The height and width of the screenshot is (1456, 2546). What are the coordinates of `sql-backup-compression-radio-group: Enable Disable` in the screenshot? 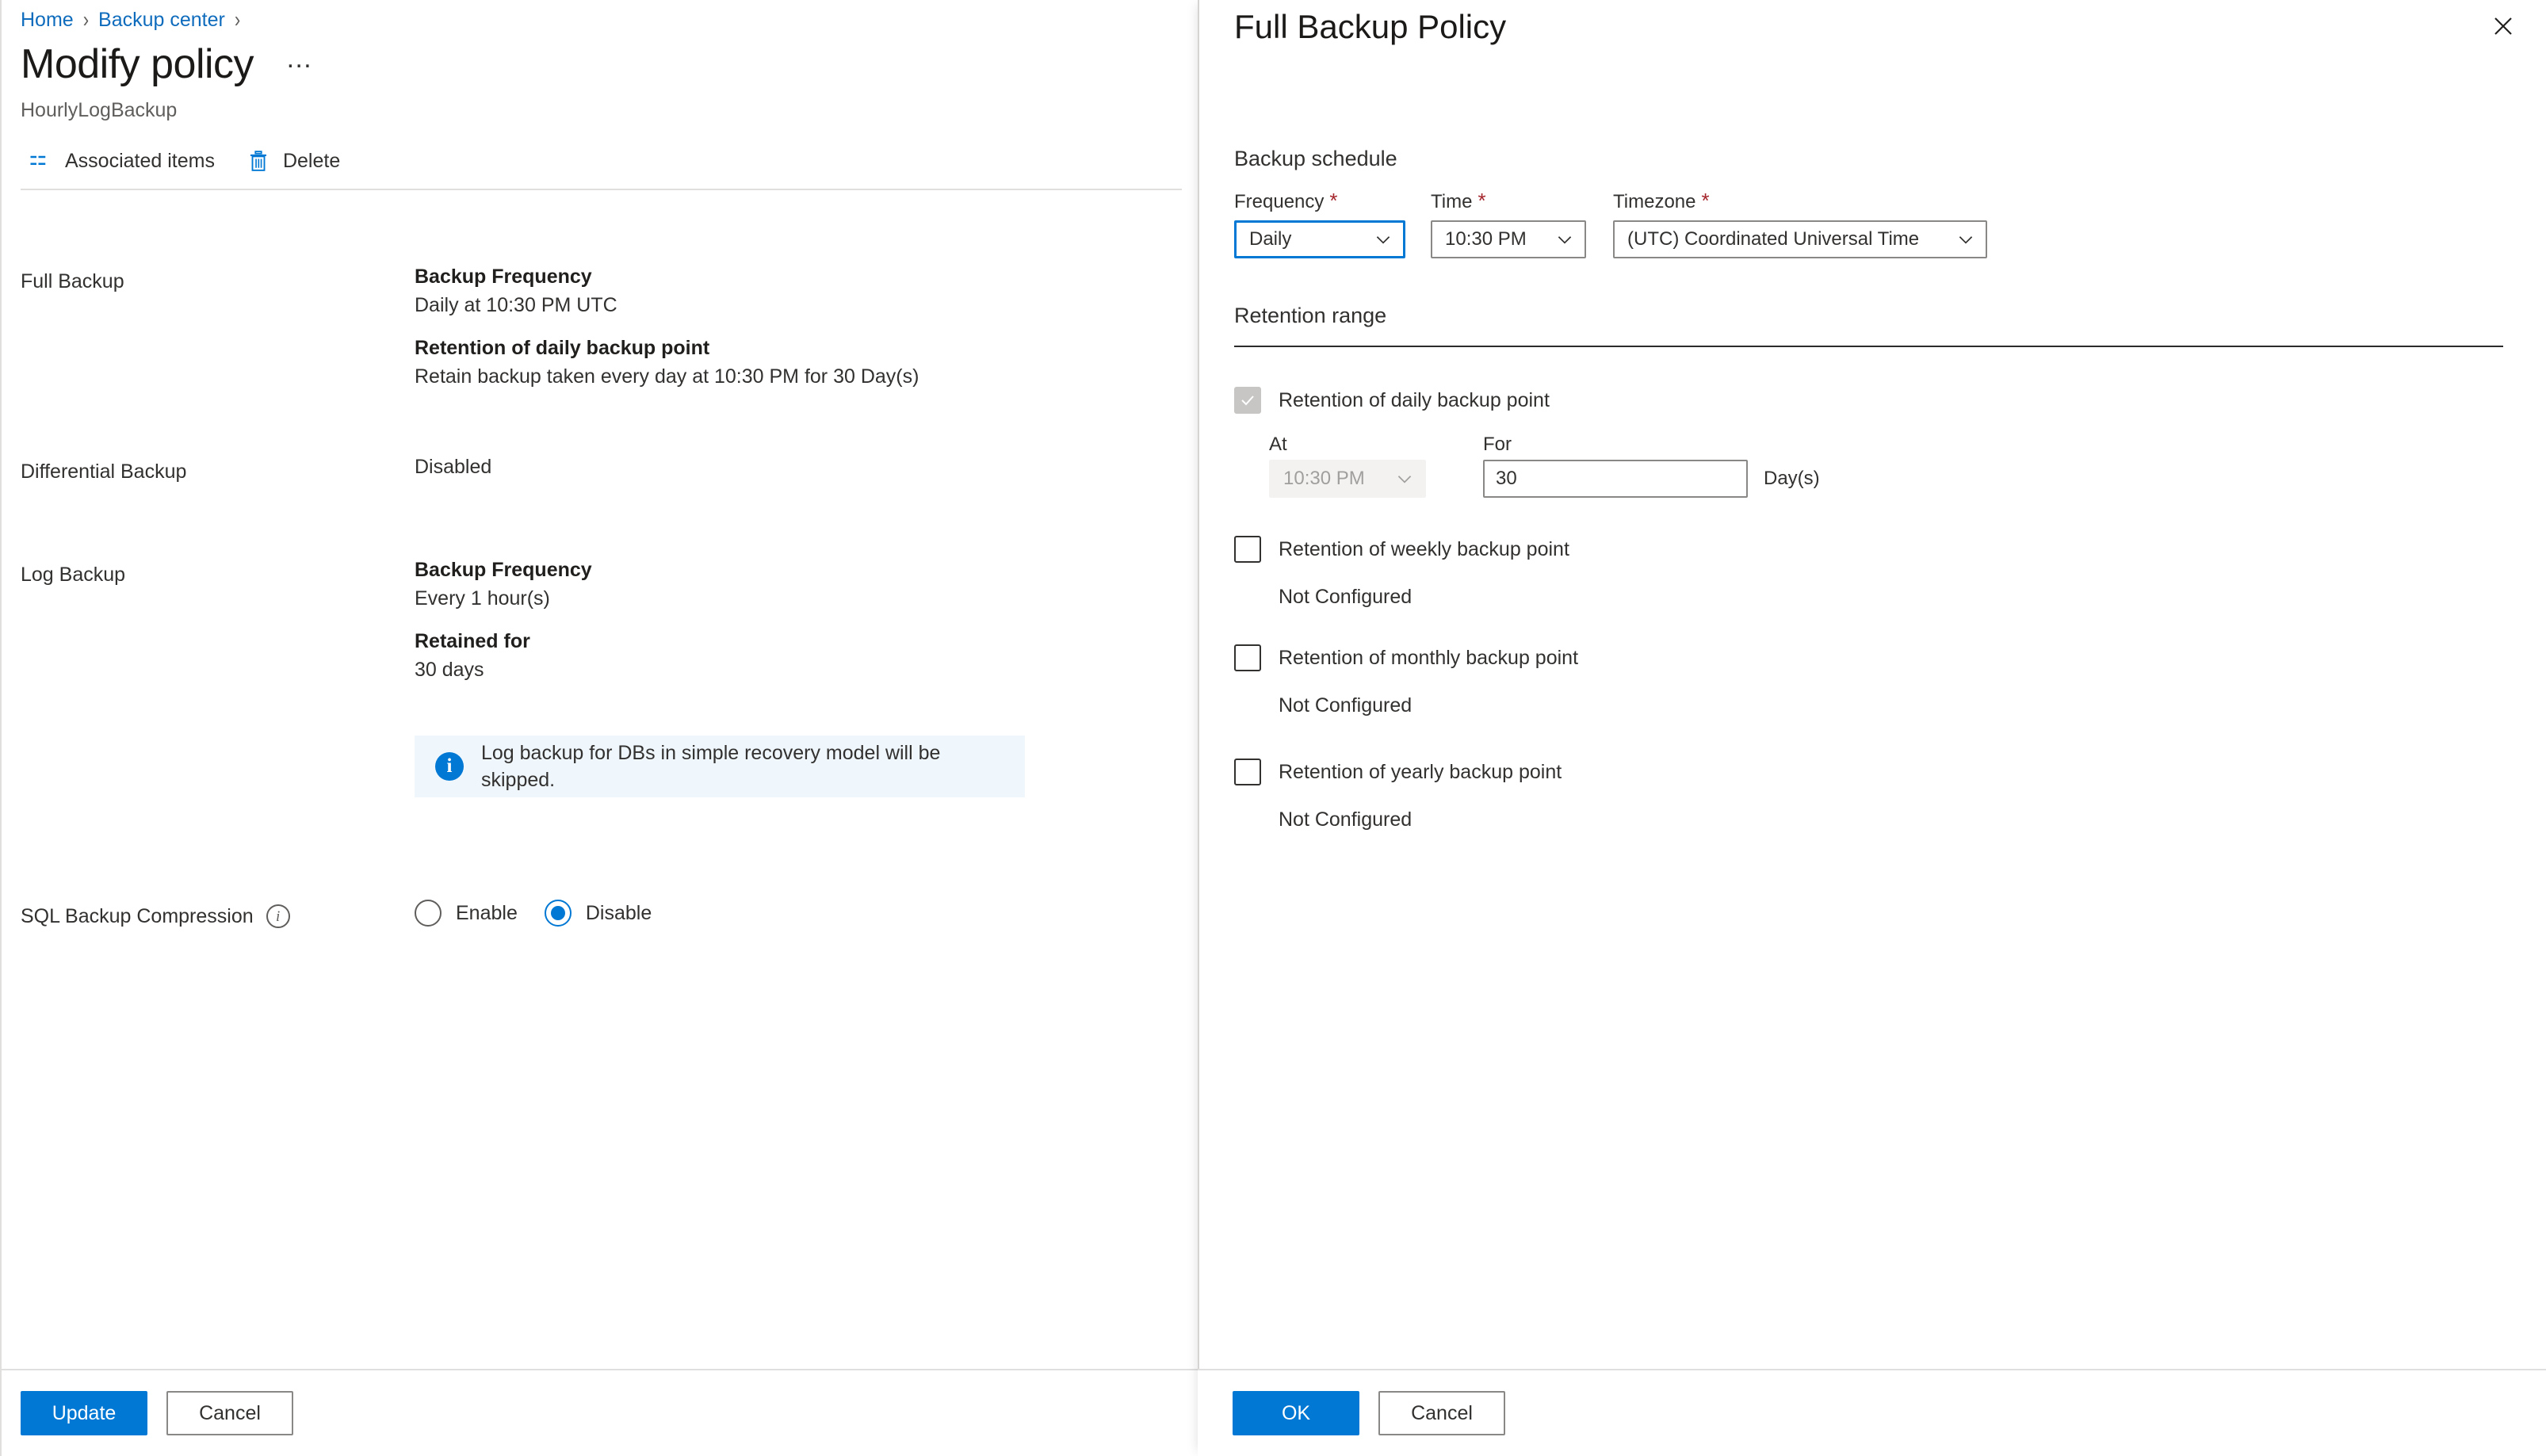 It's located at (547, 913).